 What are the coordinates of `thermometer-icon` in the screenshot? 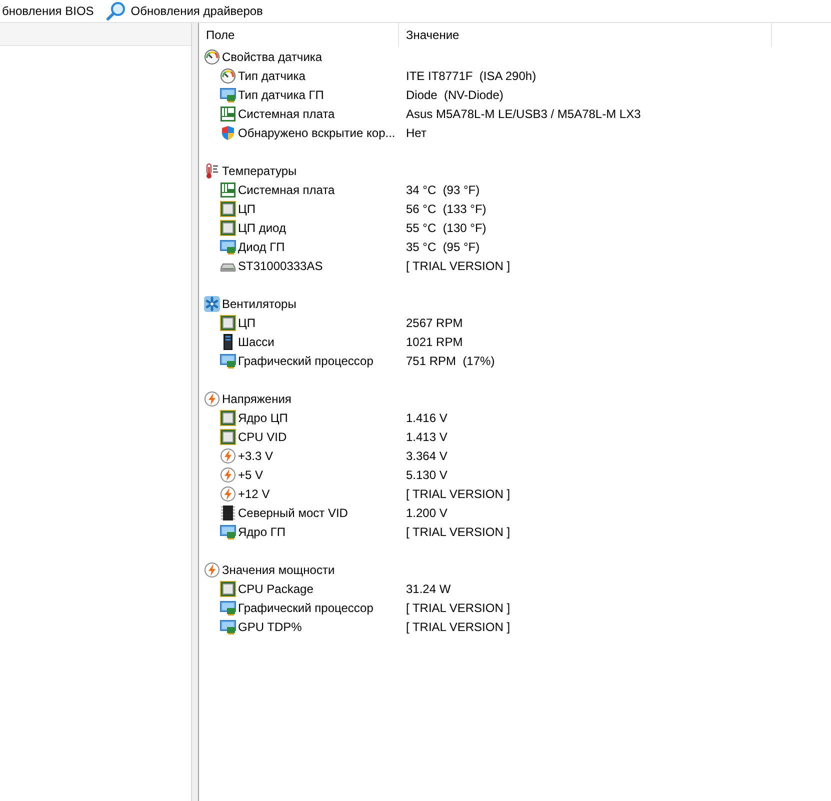 It's located at (212, 170).